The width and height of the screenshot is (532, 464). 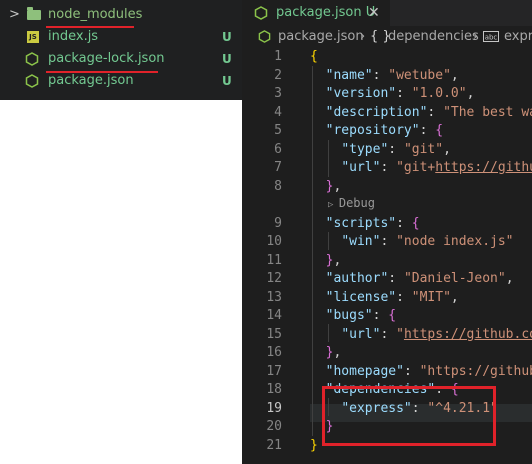 What do you see at coordinates (278, 186) in the screenshot?
I see `line-number: 8` at bounding box center [278, 186].